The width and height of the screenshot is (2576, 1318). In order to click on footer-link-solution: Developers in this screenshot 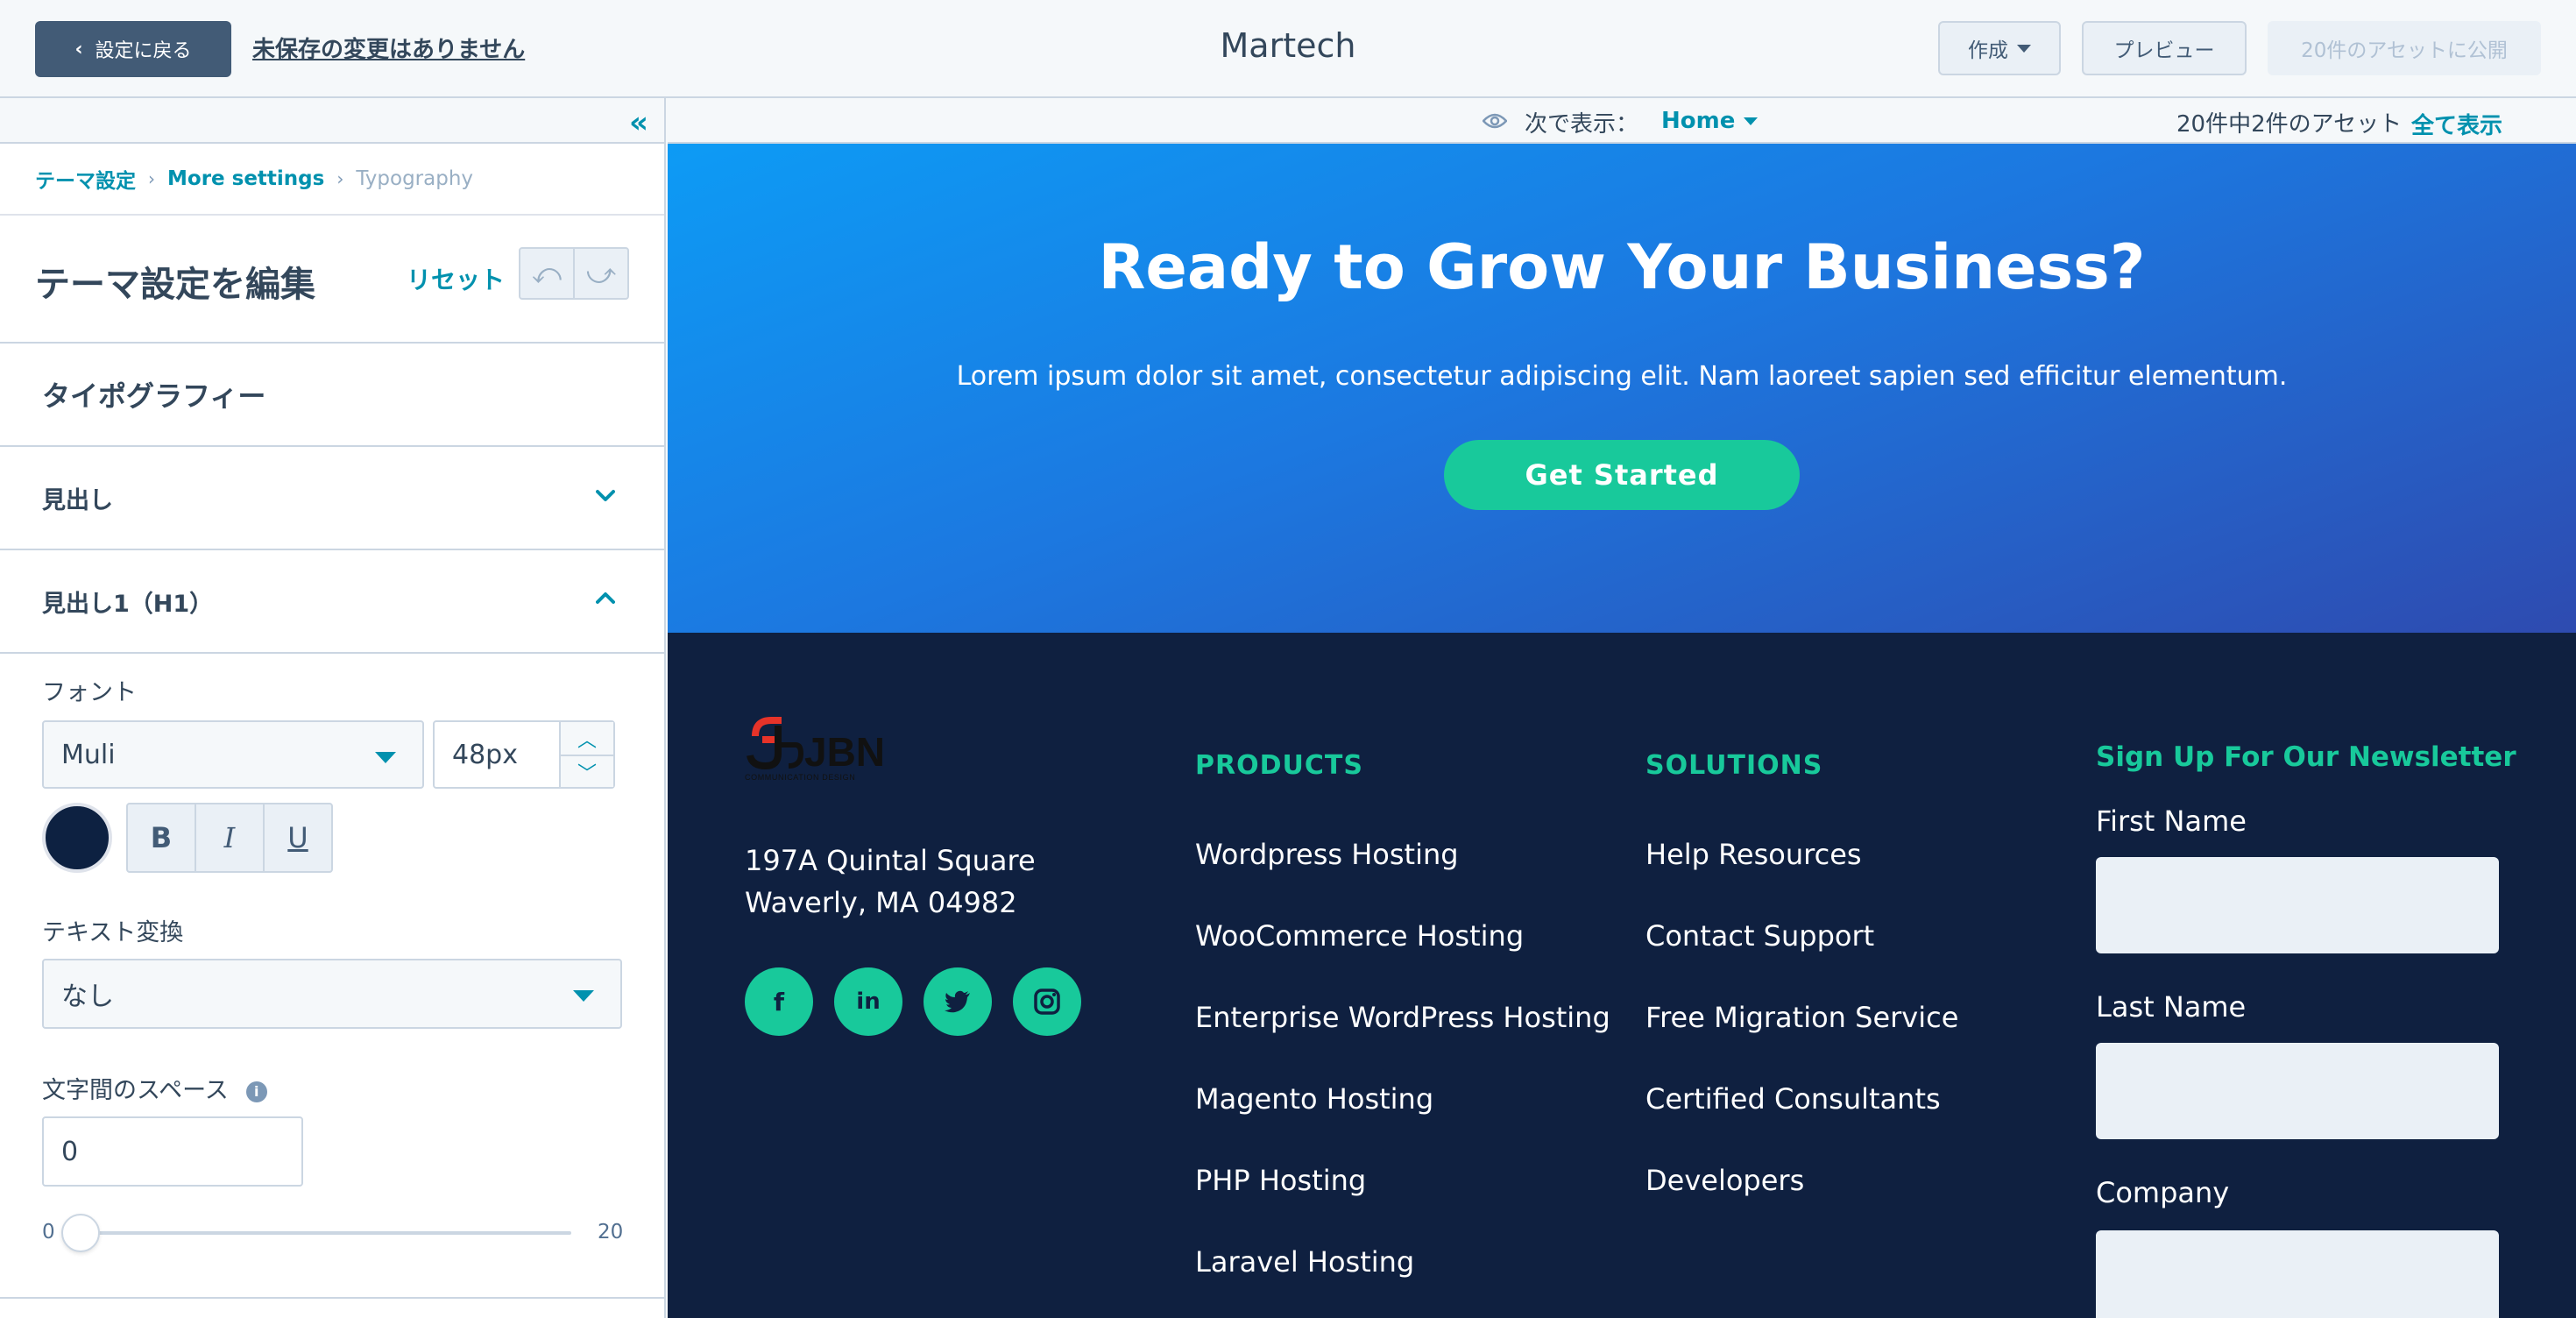, I will do `click(1801, 1204)`.